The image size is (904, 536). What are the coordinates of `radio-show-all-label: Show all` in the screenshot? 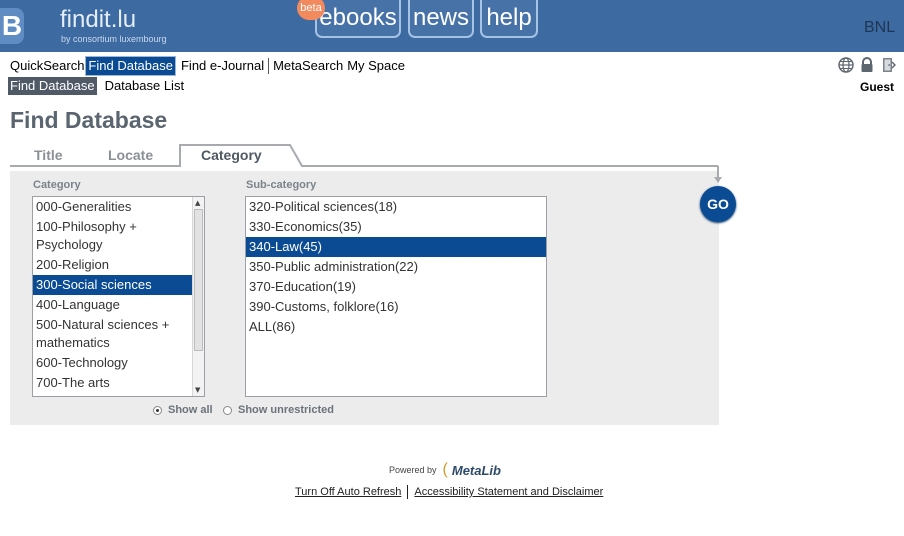 It's located at (190, 410).